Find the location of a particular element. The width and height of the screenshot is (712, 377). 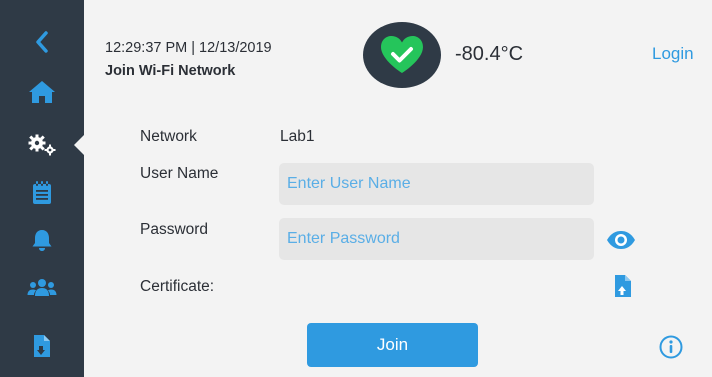

info-button is located at coordinates (671, 347).